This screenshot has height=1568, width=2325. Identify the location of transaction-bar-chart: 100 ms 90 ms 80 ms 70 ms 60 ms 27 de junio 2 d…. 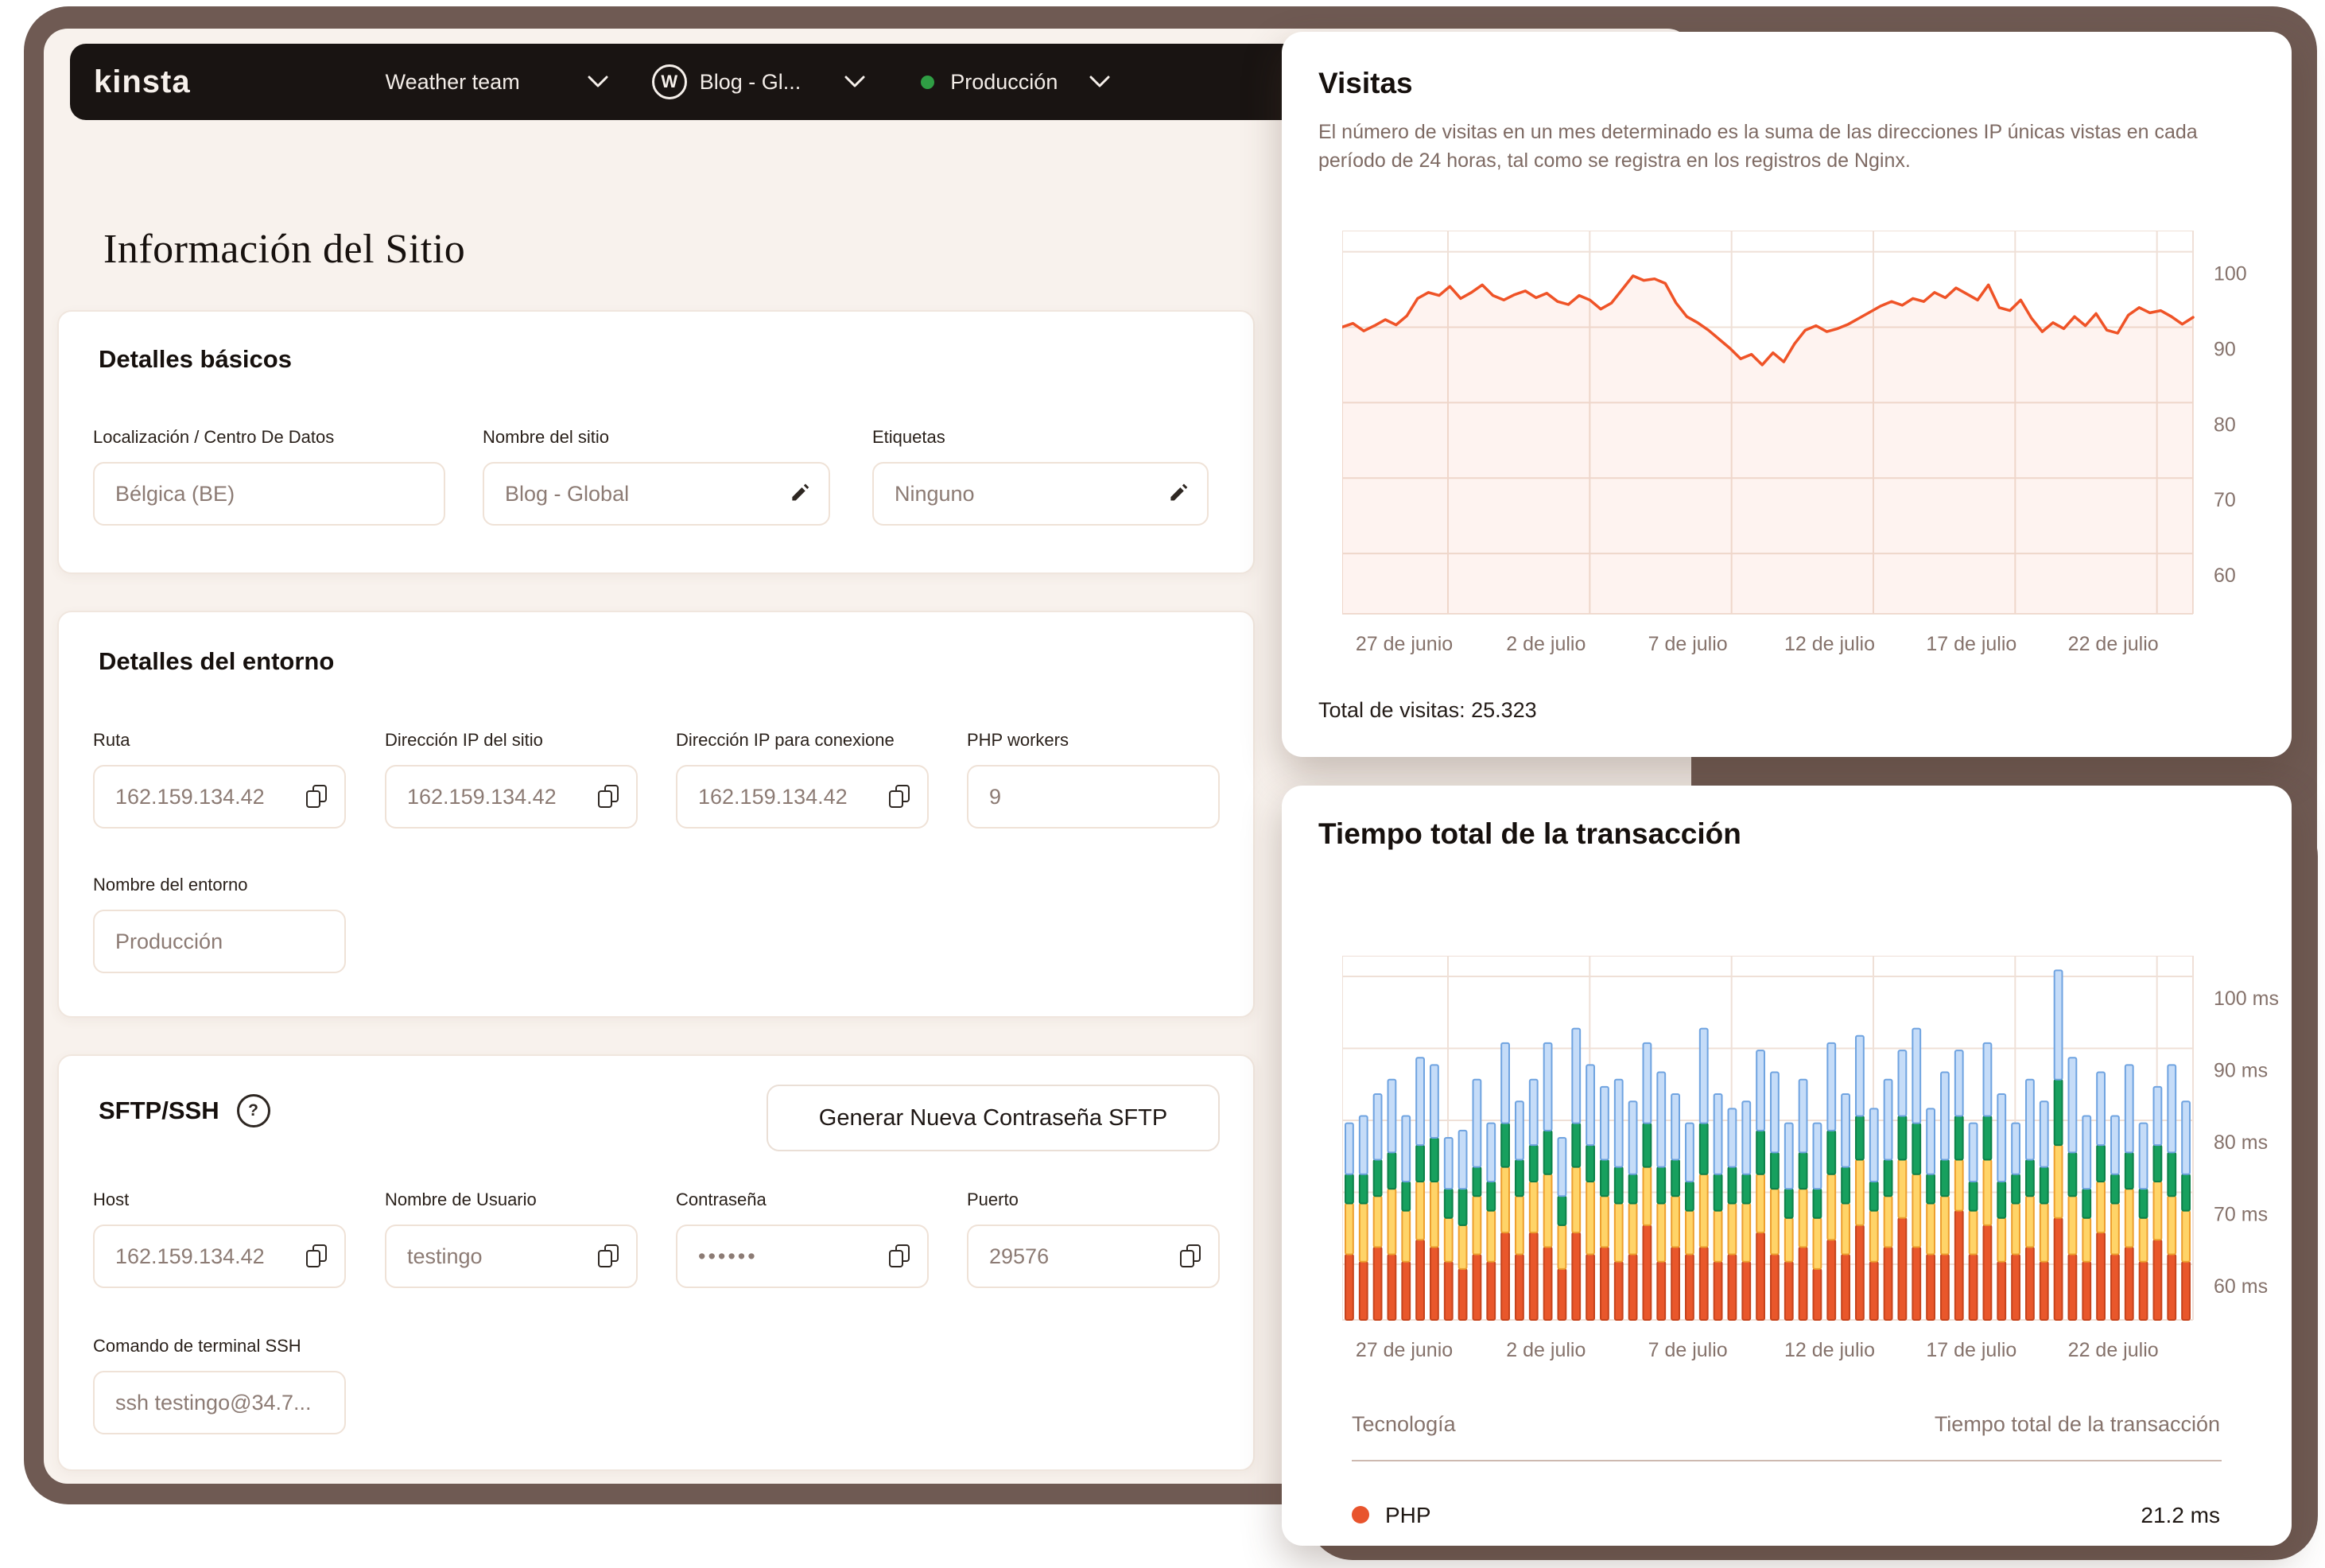
(1814, 1164).